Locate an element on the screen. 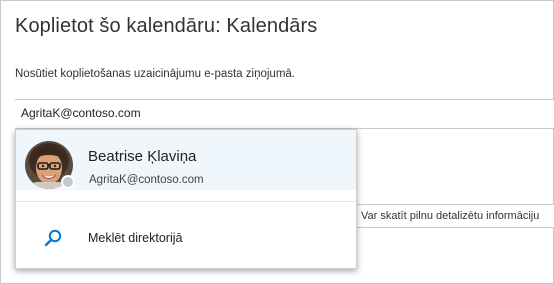  dialog-title: Koplietot šo kalendāru: Kalendārs is located at coordinates (166, 26).